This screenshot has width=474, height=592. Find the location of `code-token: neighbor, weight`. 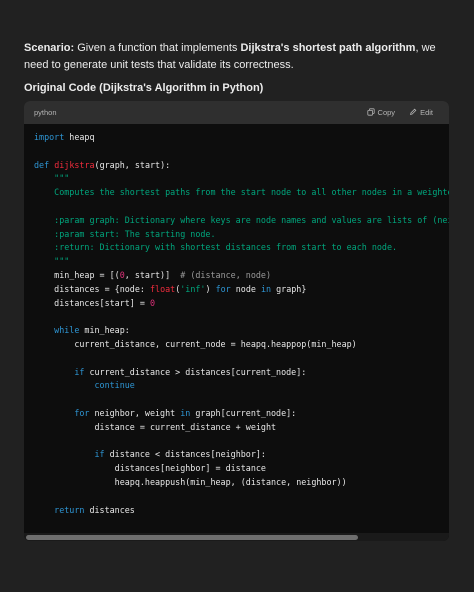

code-token: neighbor, weight is located at coordinates (135, 412).